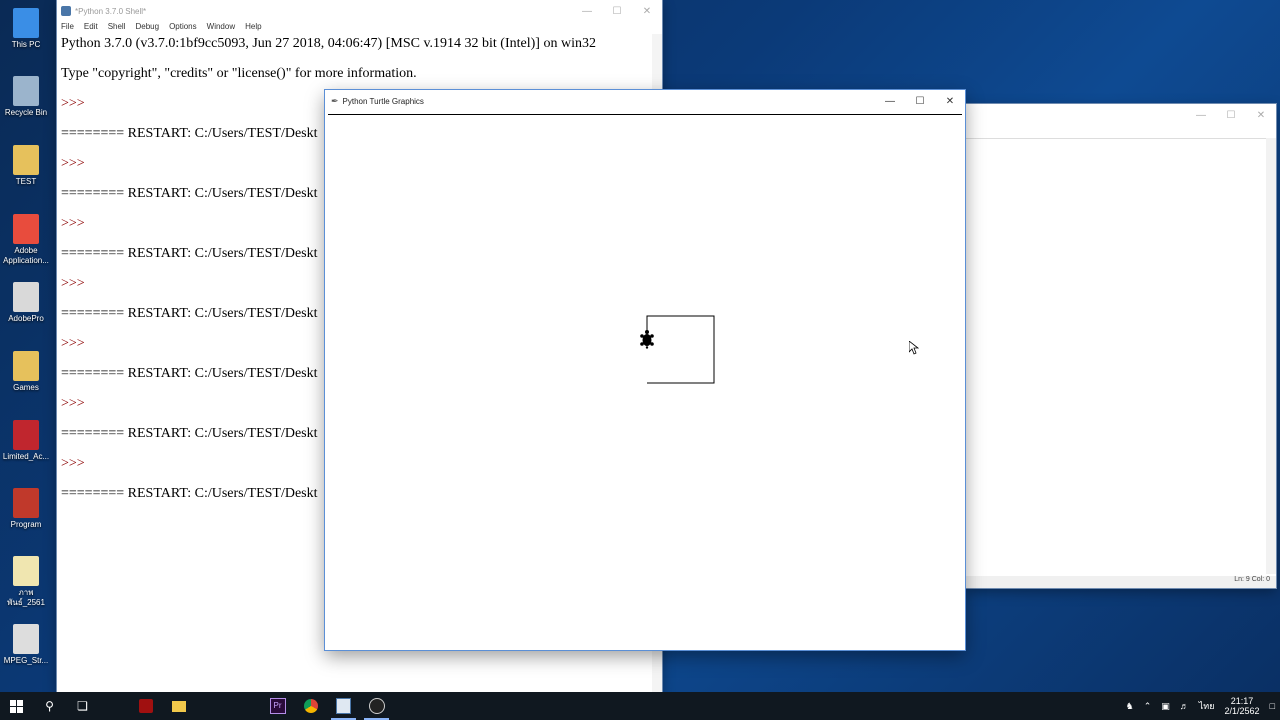 Image resolution: width=1280 pixels, height=720 pixels. What do you see at coordinates (647, 339) in the screenshot?
I see `turtle-cursor-icon` at bounding box center [647, 339].